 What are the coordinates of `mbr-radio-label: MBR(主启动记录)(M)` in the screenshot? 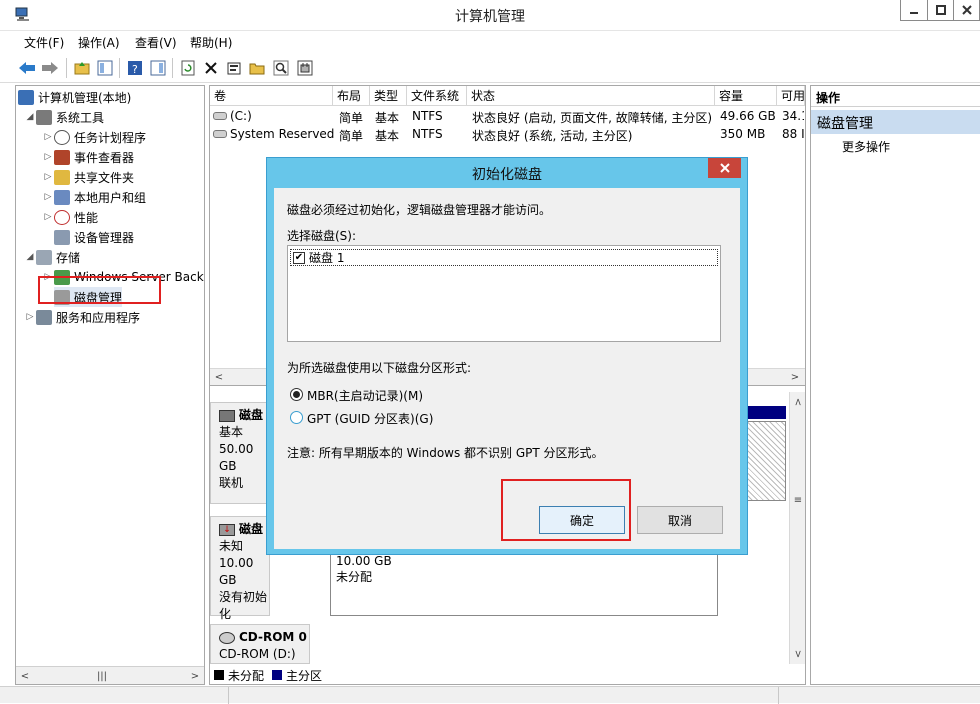 It's located at (365, 395).